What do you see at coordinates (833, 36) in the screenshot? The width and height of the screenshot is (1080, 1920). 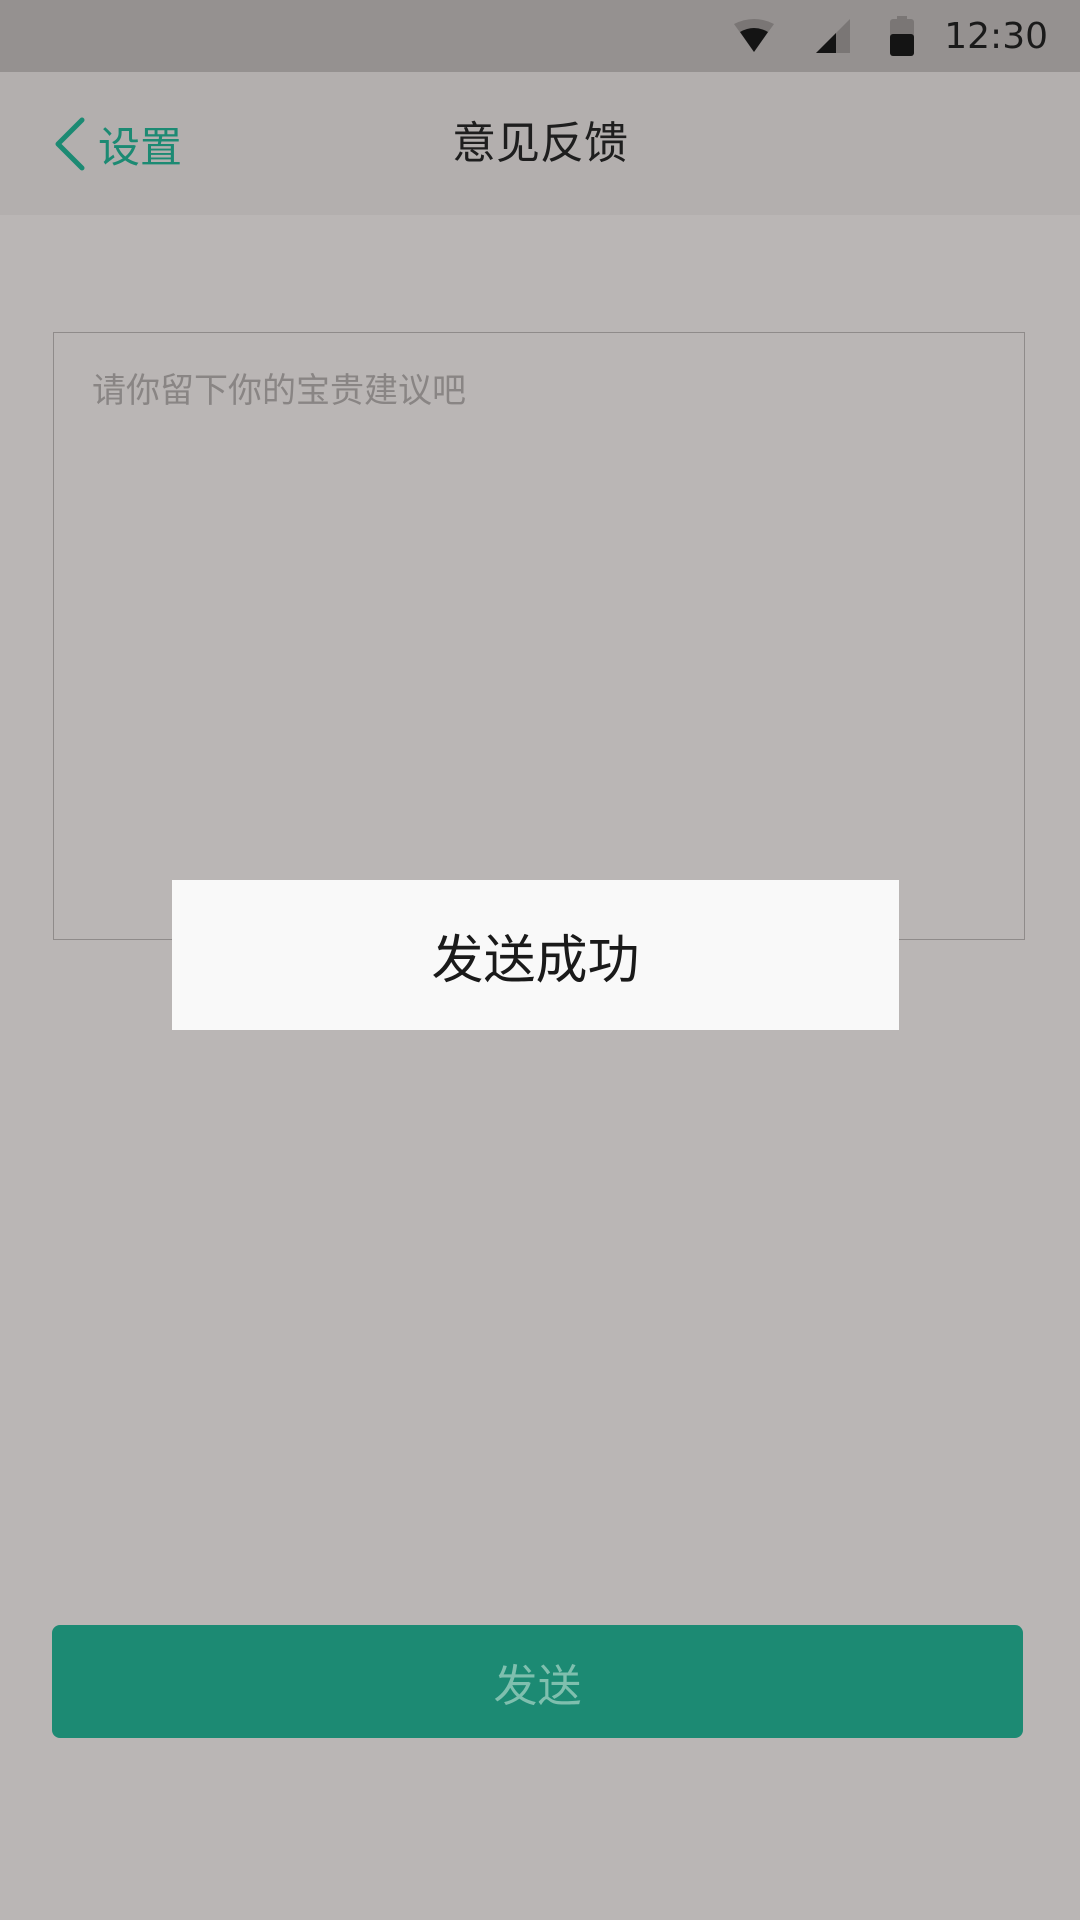 I see `signal-icon` at bounding box center [833, 36].